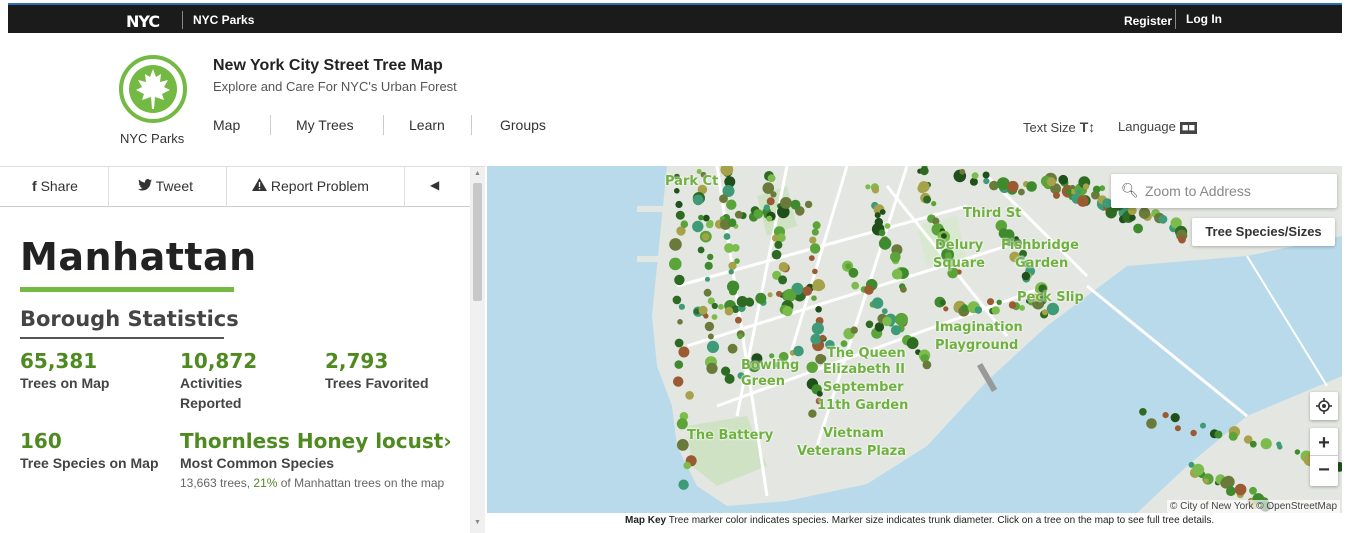  Describe the element at coordinates (310, 186) in the screenshot. I see `report-problem-button: Report Problem` at that location.